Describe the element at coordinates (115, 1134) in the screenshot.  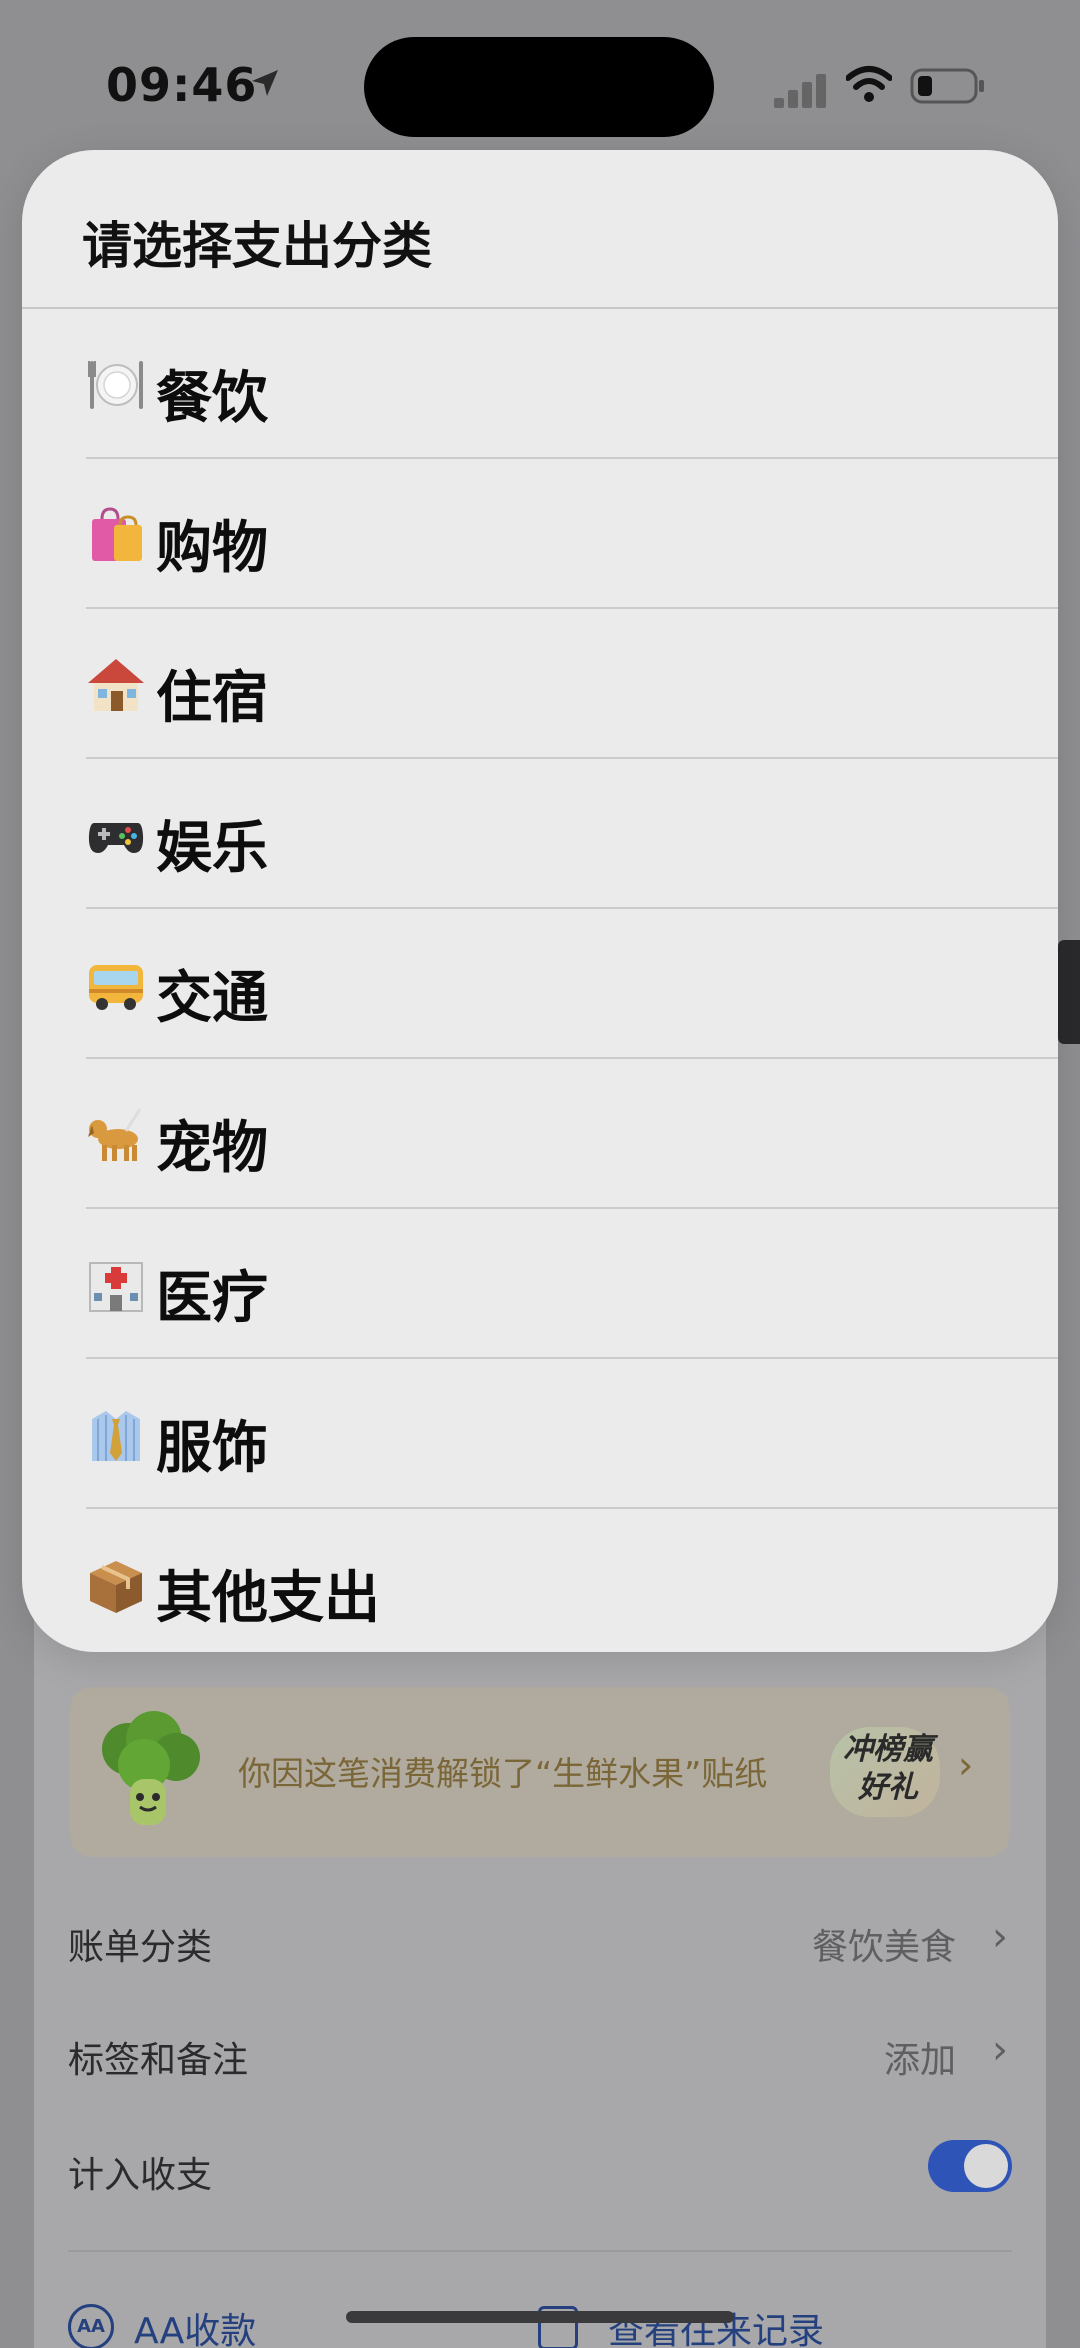
I see `dog-icon` at that location.